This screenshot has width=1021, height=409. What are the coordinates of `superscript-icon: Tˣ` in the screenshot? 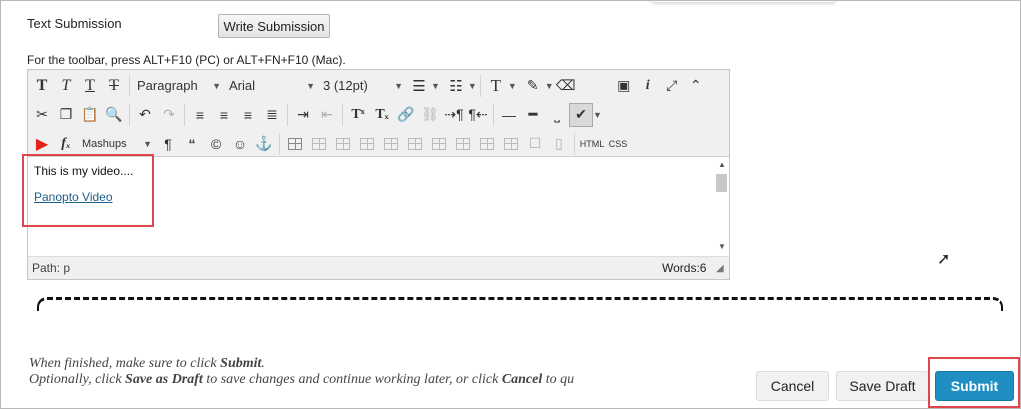 It's located at (358, 115).